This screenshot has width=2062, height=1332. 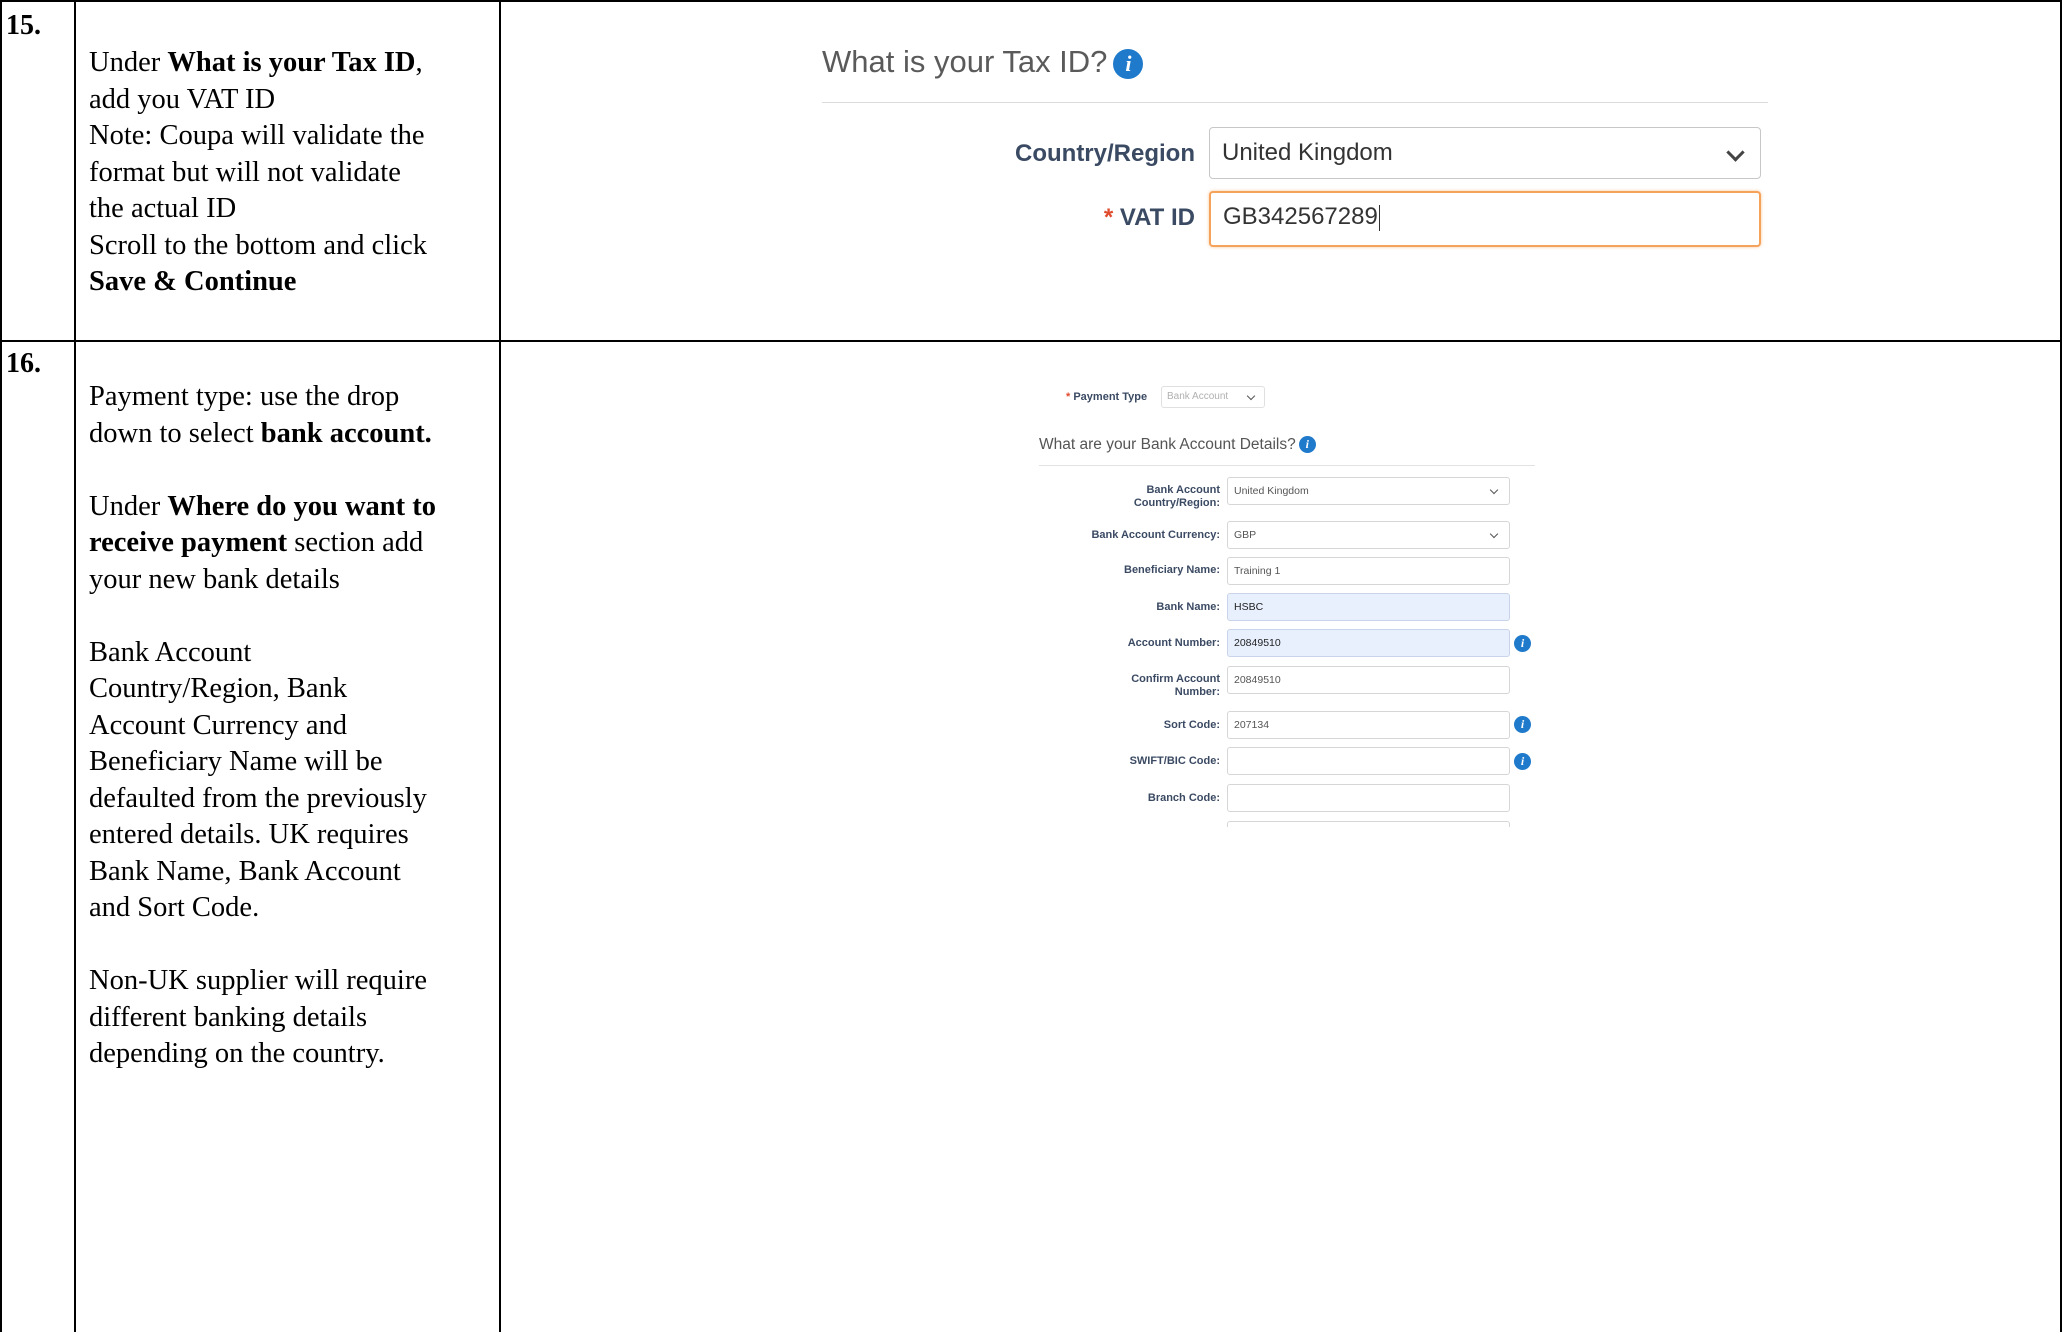 I want to click on instruction-text: your new bank details, so click(x=214, y=579).